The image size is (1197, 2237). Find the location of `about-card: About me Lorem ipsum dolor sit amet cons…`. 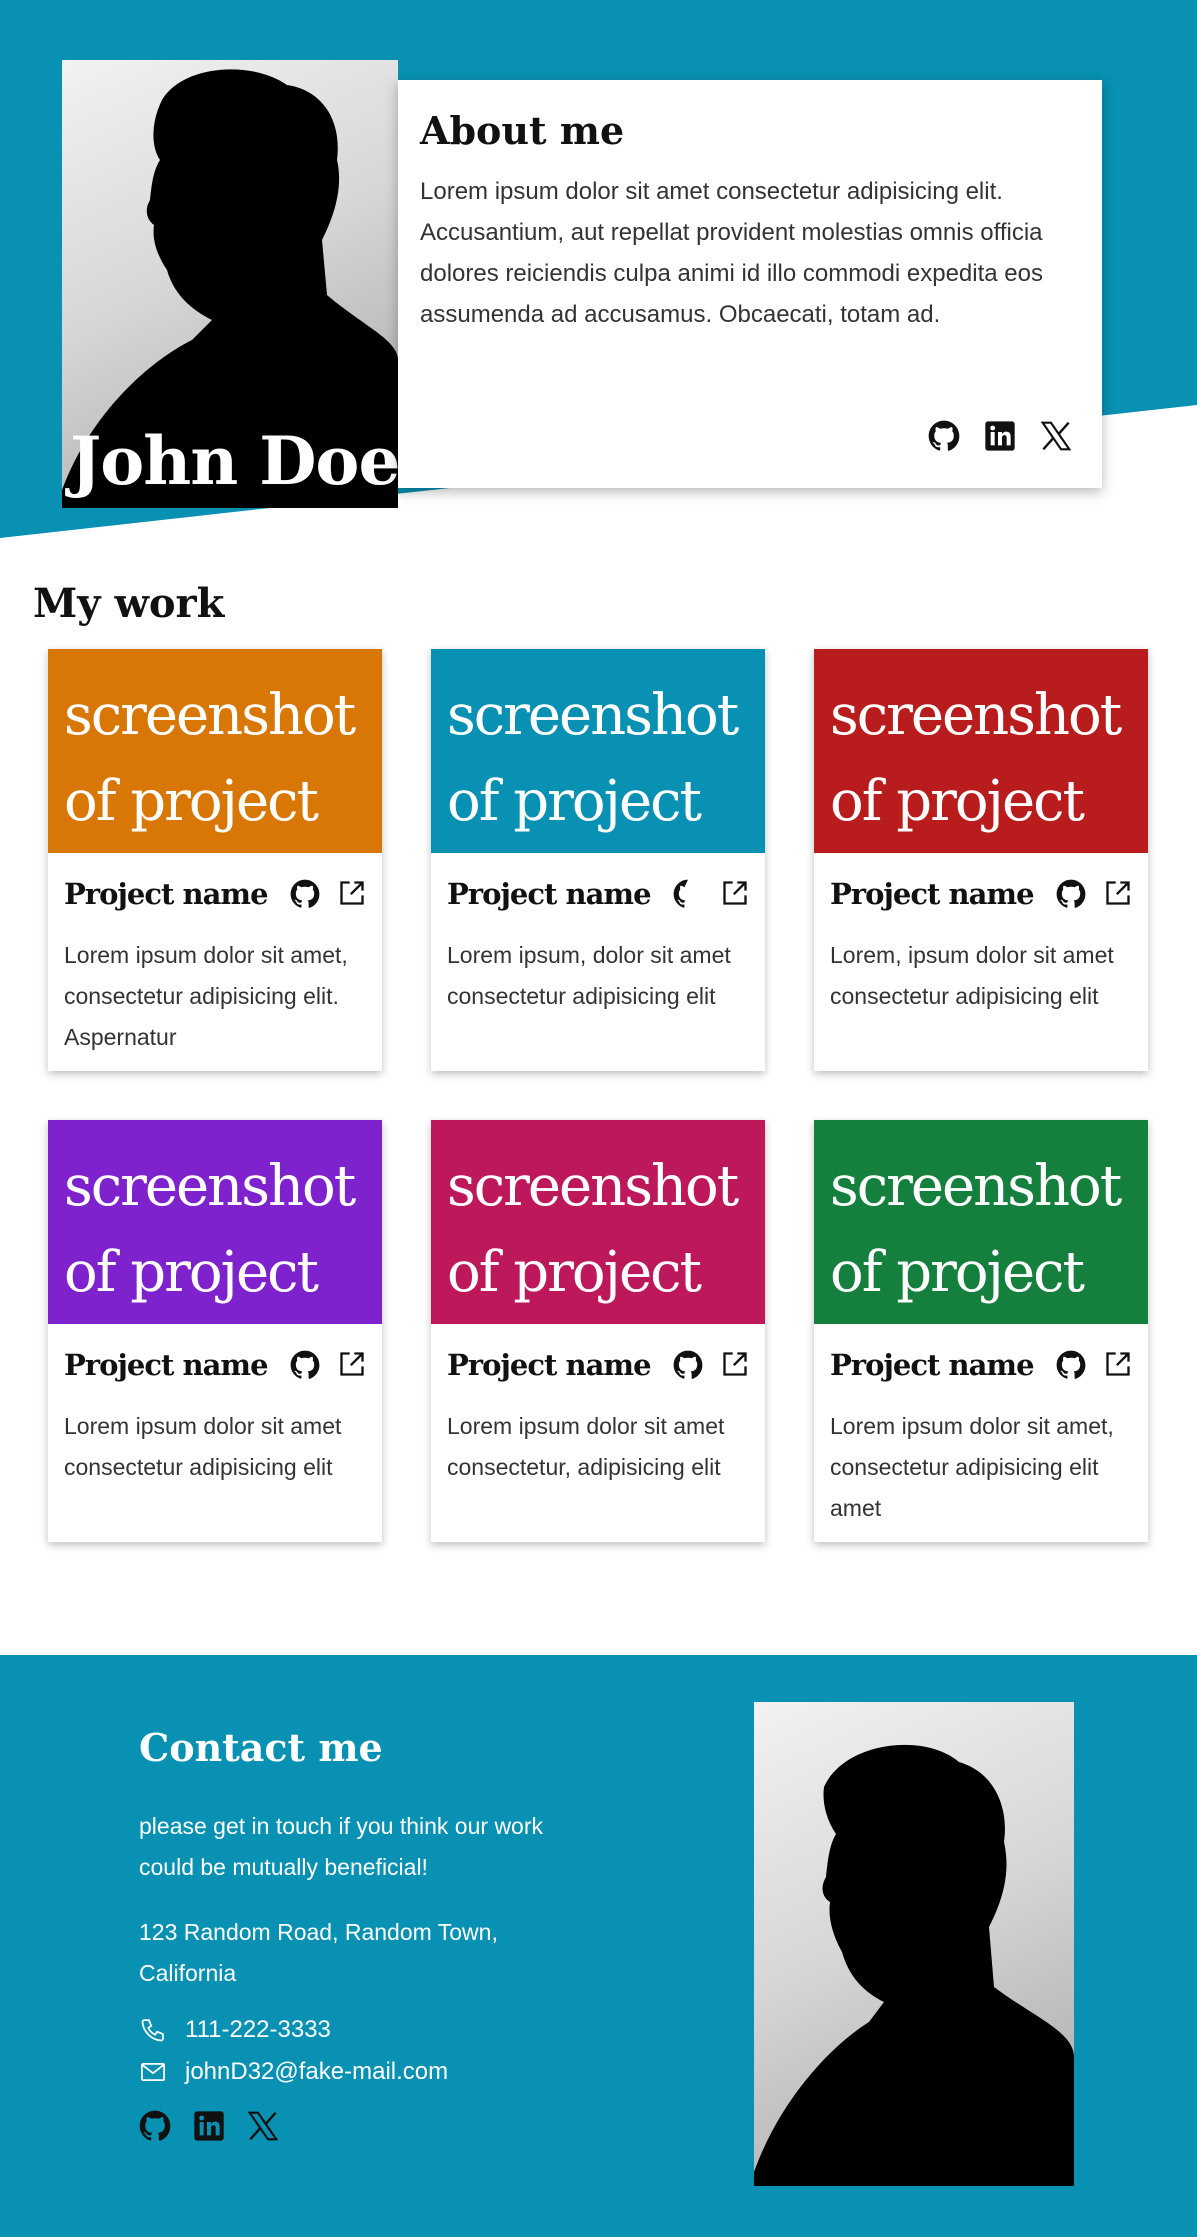

about-card: About me Lorem ipsum dolor sit amet cons… is located at coordinates (750, 284).